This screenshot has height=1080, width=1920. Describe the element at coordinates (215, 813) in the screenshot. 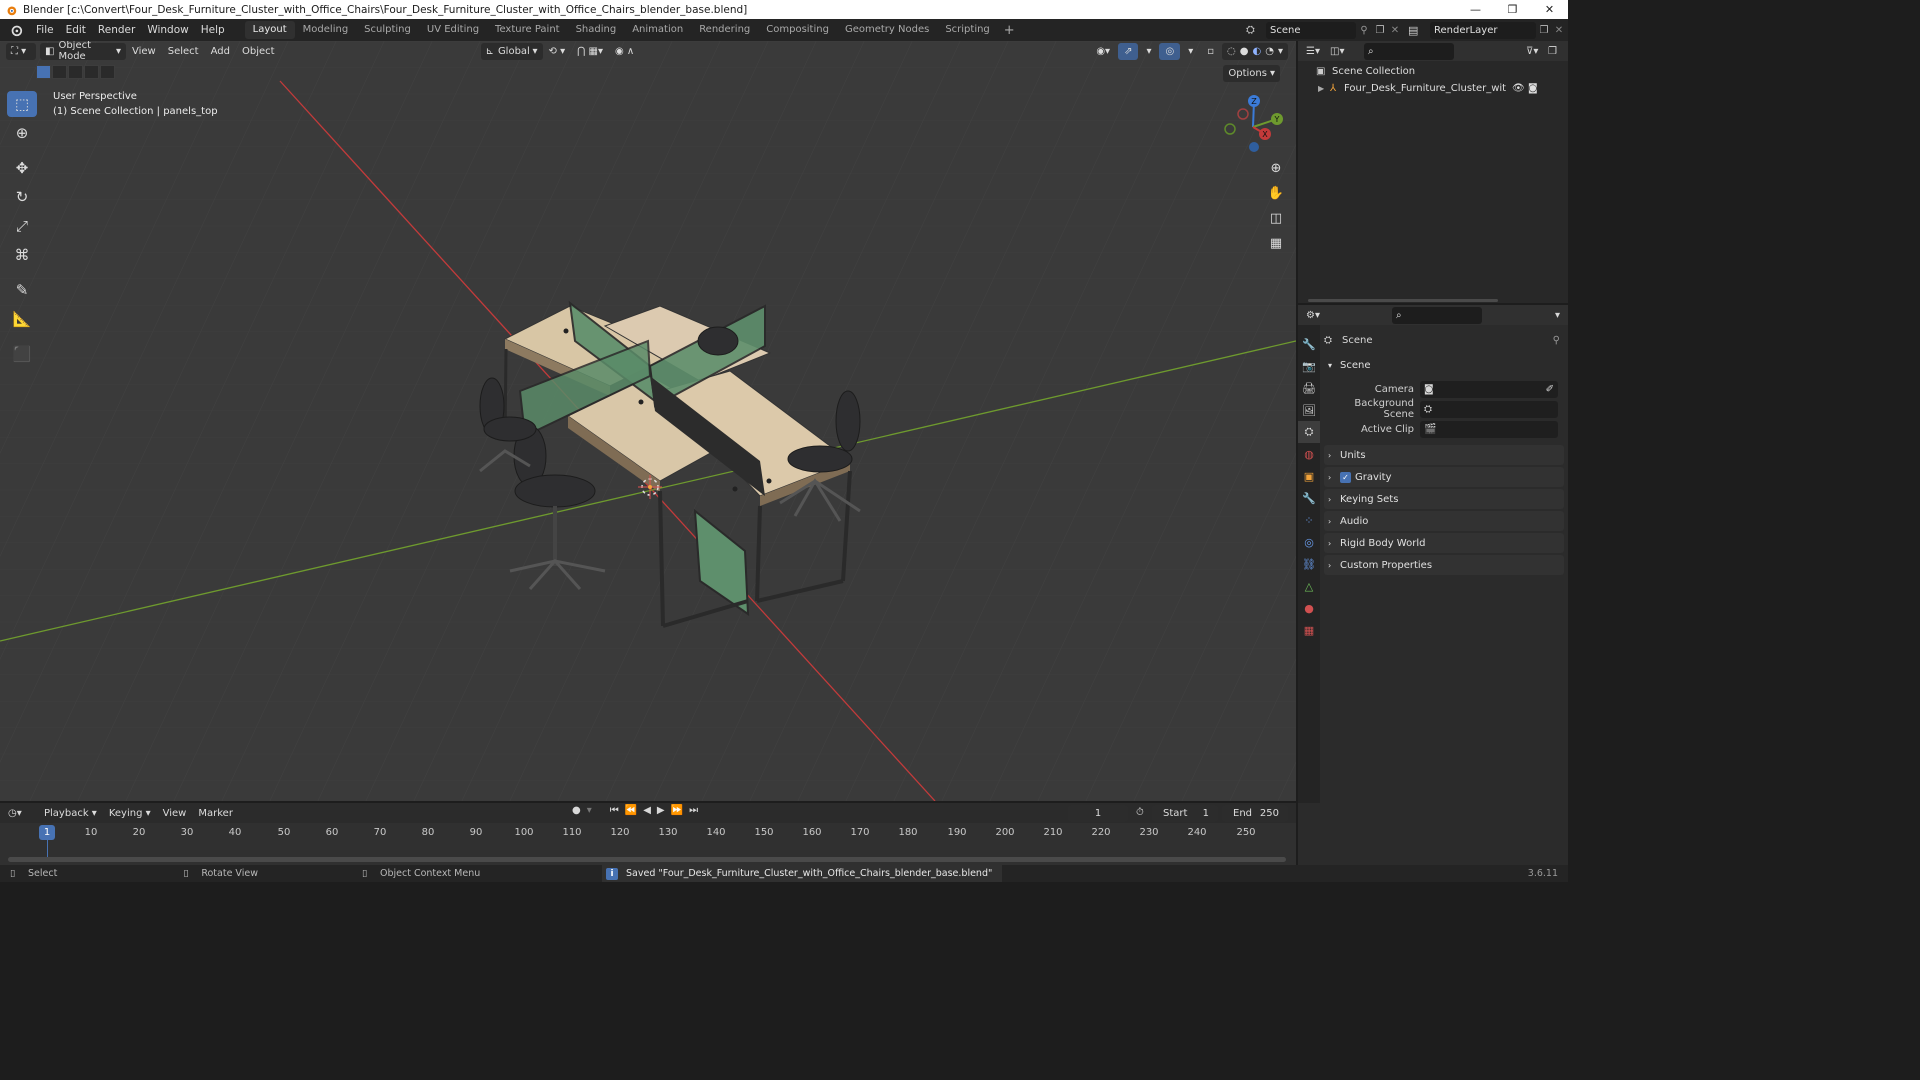

I see `menu-marker: Marker` at that location.